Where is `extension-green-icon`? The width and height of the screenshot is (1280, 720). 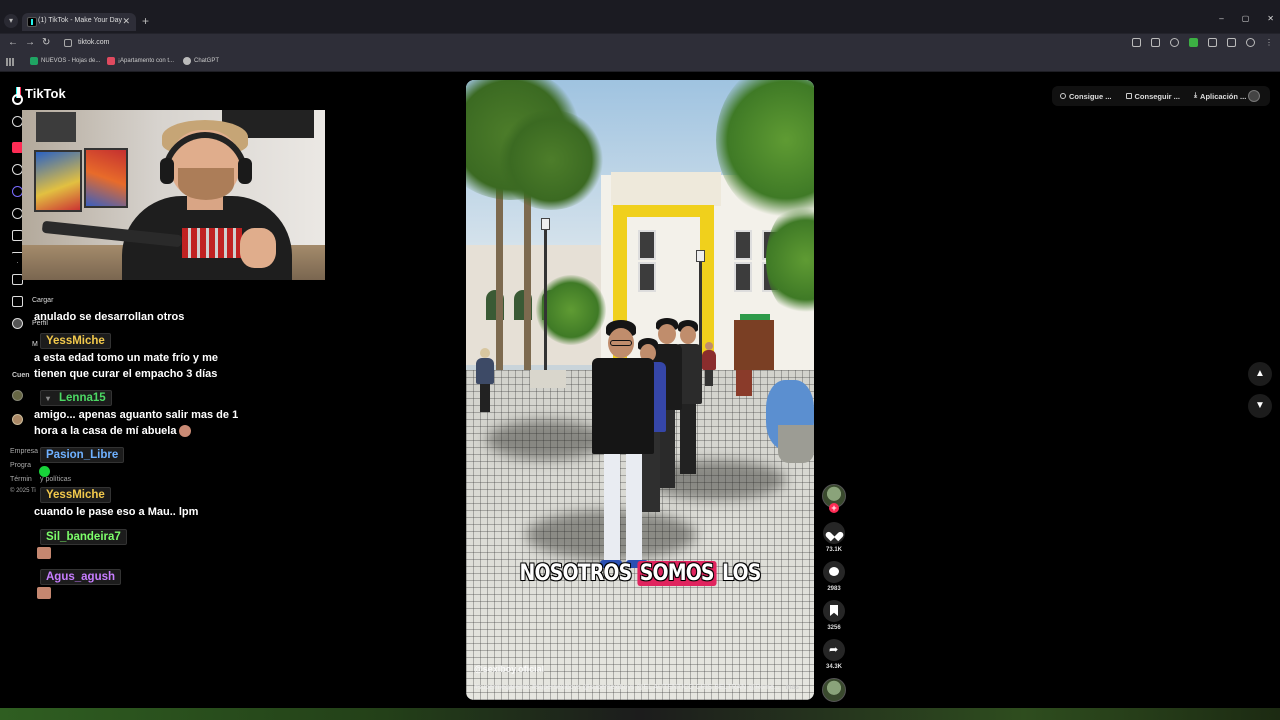 extension-green-icon is located at coordinates (1193, 42).